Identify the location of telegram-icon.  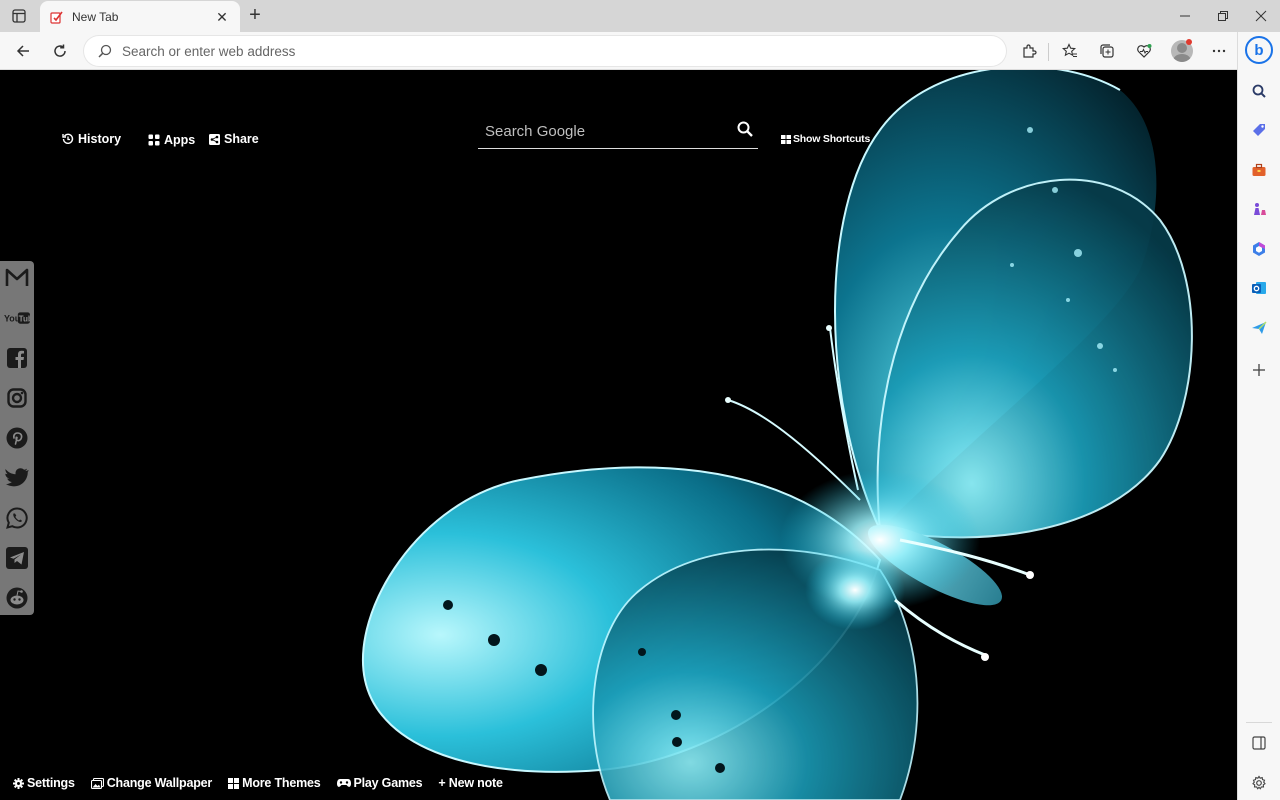
(17, 558).